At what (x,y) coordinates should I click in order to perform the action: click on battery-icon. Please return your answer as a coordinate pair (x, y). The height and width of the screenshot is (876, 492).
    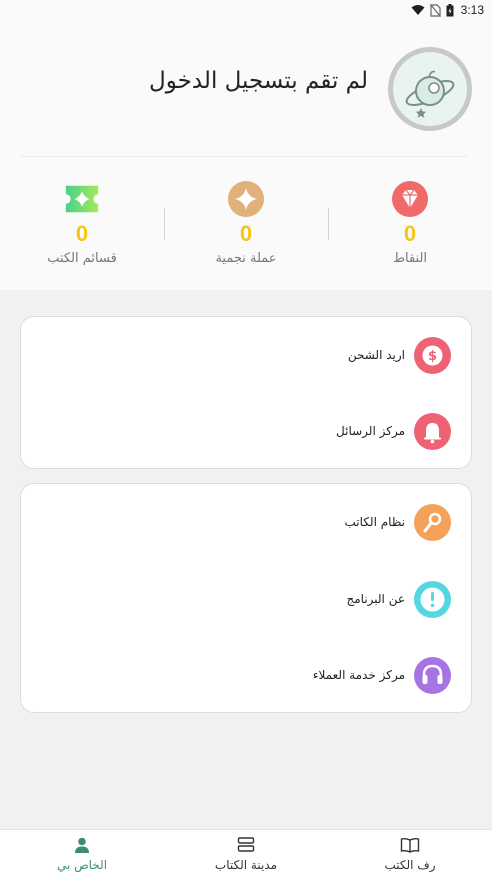
    Looking at the image, I should click on (450, 9).